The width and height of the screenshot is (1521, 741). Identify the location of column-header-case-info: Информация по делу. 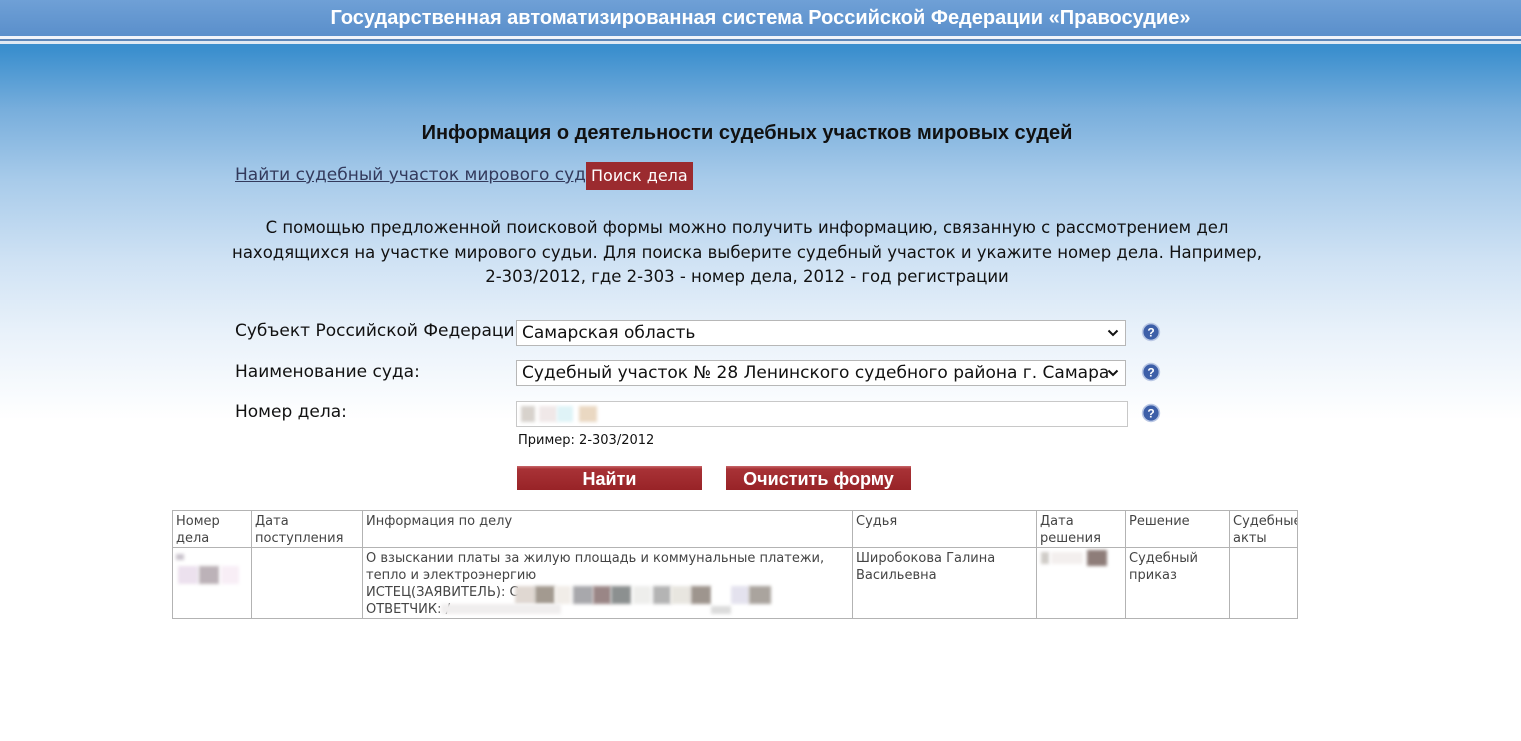
(607, 529).